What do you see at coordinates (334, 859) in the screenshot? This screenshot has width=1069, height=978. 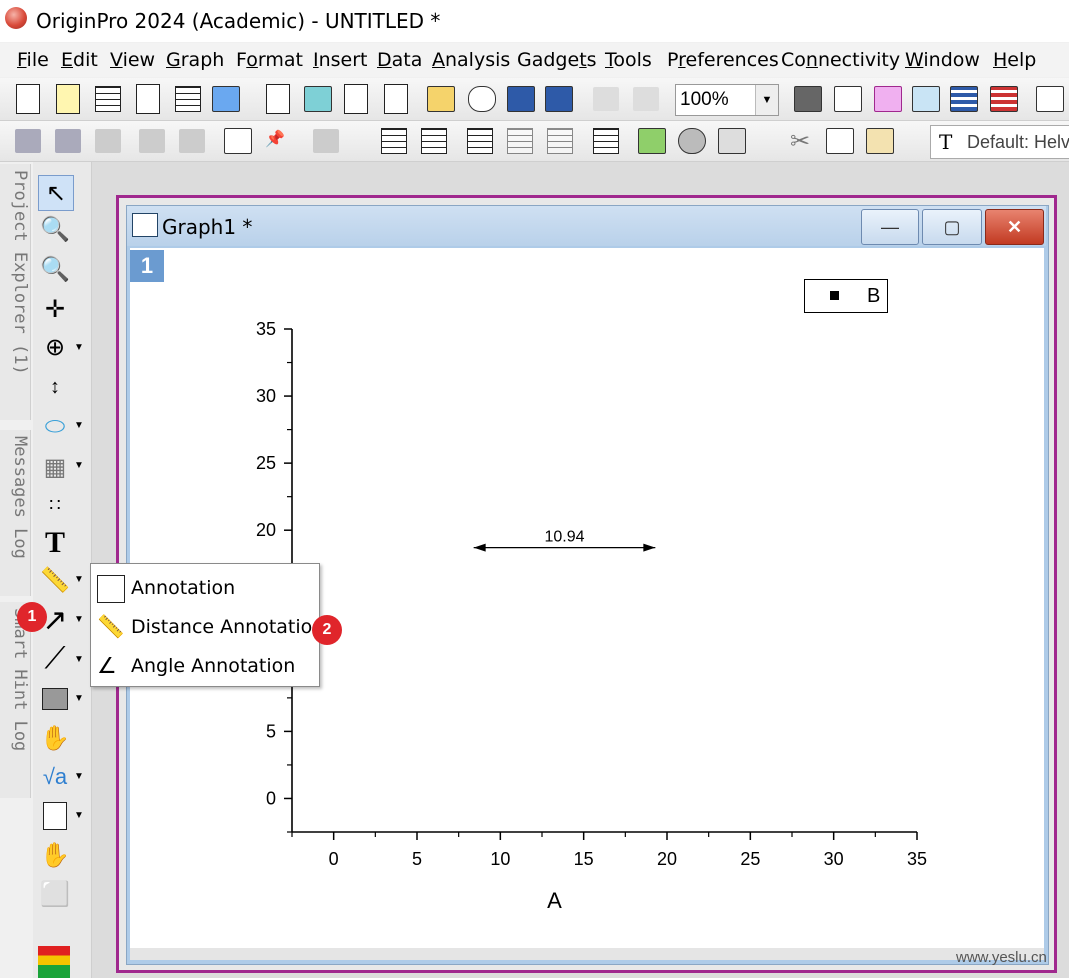 I see `x-tick-label: 0` at bounding box center [334, 859].